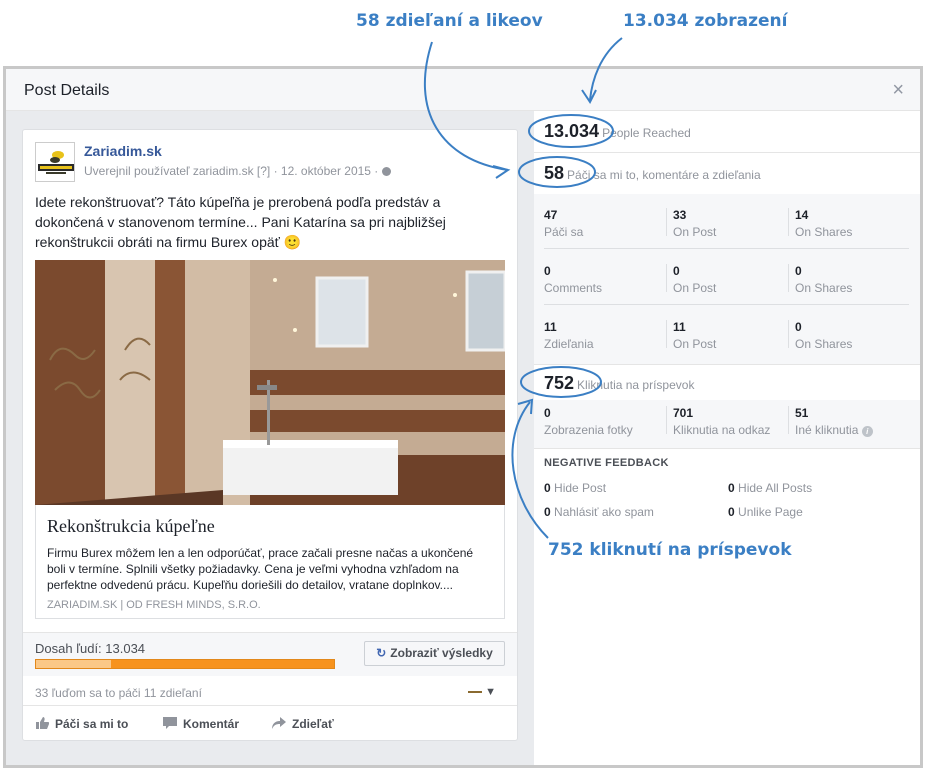 The width and height of the screenshot is (926, 770). What do you see at coordinates (802, 215) in the screenshot?
I see `grid-value: 14` at bounding box center [802, 215].